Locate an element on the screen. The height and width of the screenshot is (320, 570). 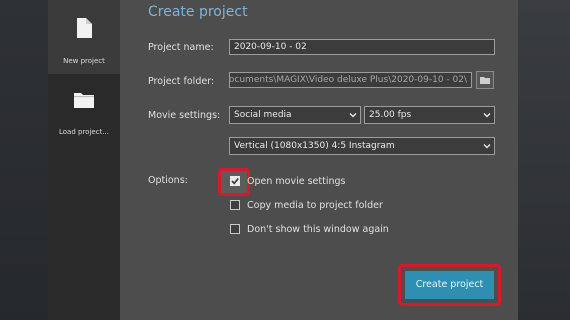
open-movie-settings-checkbox is located at coordinates (235, 181).